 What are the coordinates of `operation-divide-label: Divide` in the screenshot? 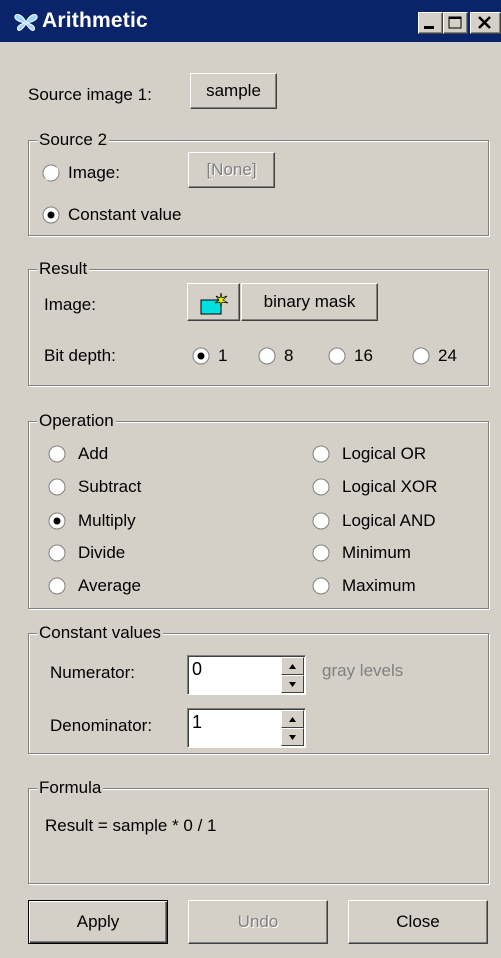 It's located at (102, 552).